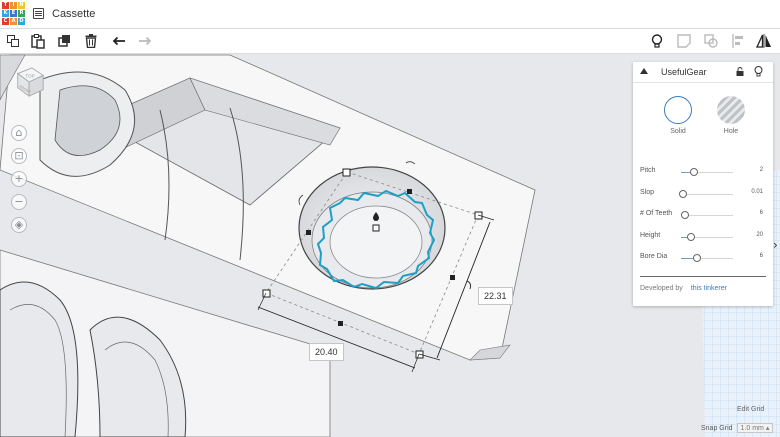 The width and height of the screenshot is (780, 437). Describe the element at coordinates (5, 13) in the screenshot. I see `logo-letter: K` at that location.